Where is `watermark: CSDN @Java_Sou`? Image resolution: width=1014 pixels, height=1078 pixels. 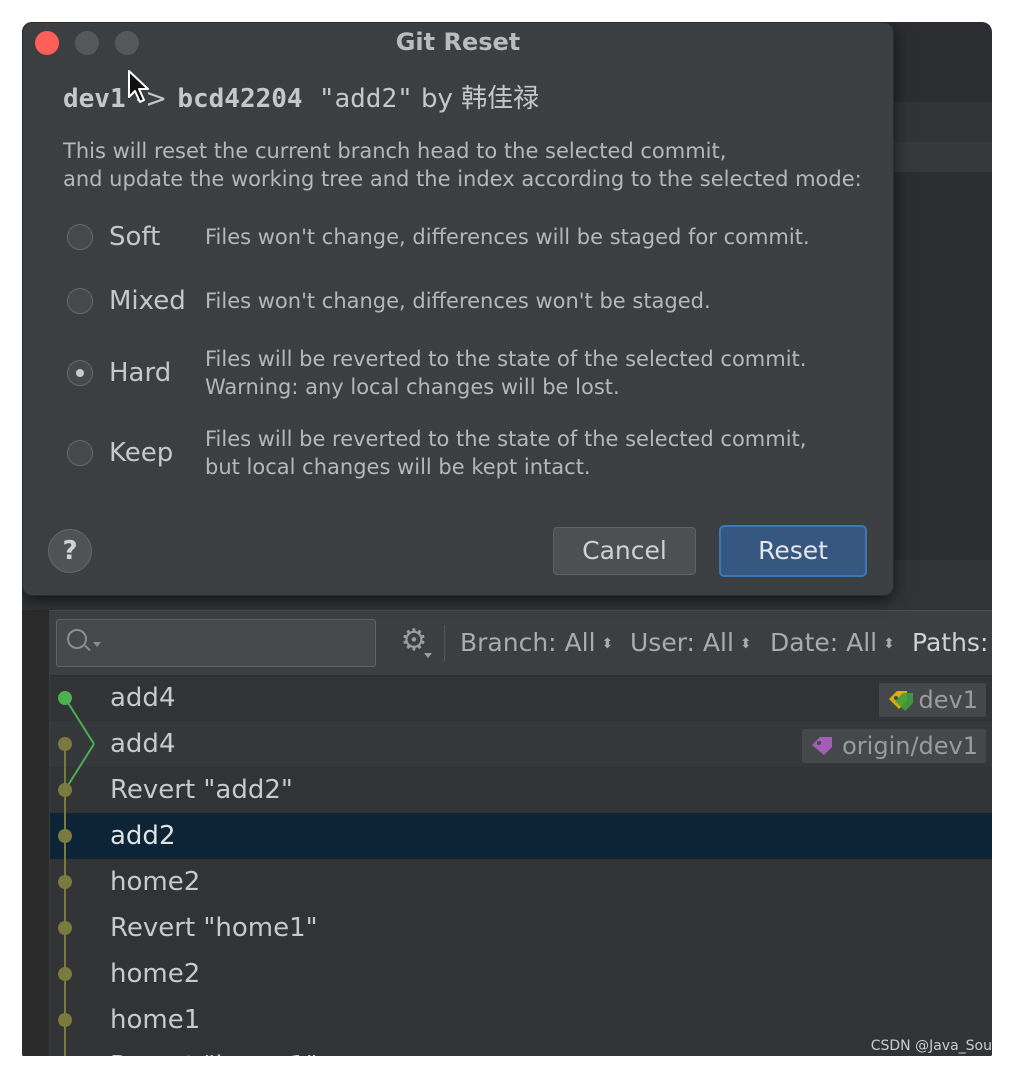 watermark: CSDN @Java_Sou is located at coordinates (931, 1046).